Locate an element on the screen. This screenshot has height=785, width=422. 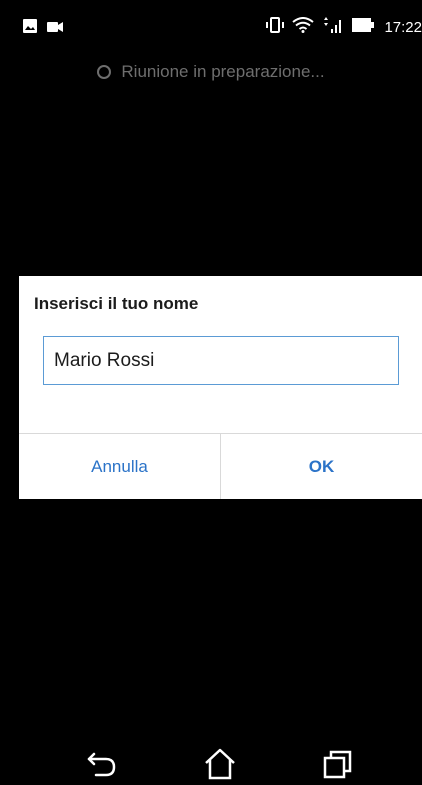
battery-icon is located at coordinates (364, 27).